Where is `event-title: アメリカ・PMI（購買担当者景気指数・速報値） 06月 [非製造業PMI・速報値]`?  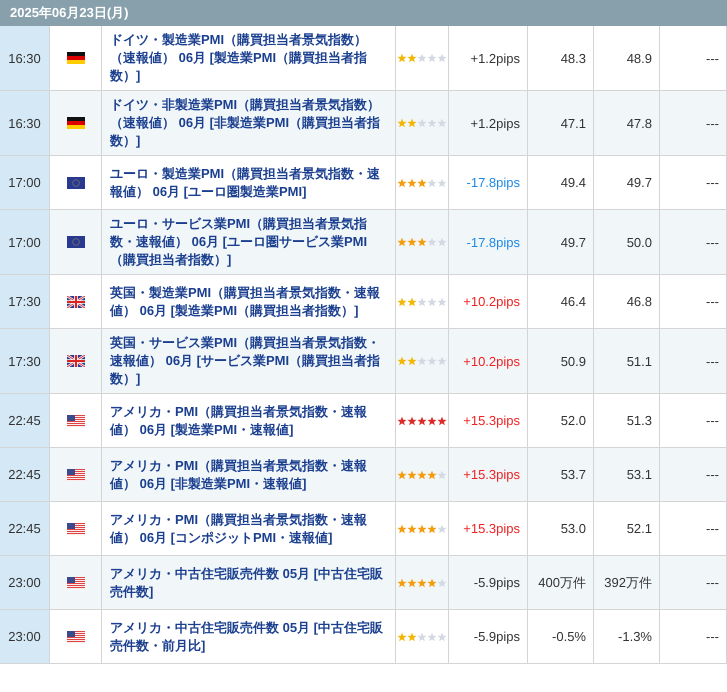
event-title: アメリカ・PMI（購買担当者景気指数・速報値） 06月 [非製造業PMI・速報値] is located at coordinates (249, 474).